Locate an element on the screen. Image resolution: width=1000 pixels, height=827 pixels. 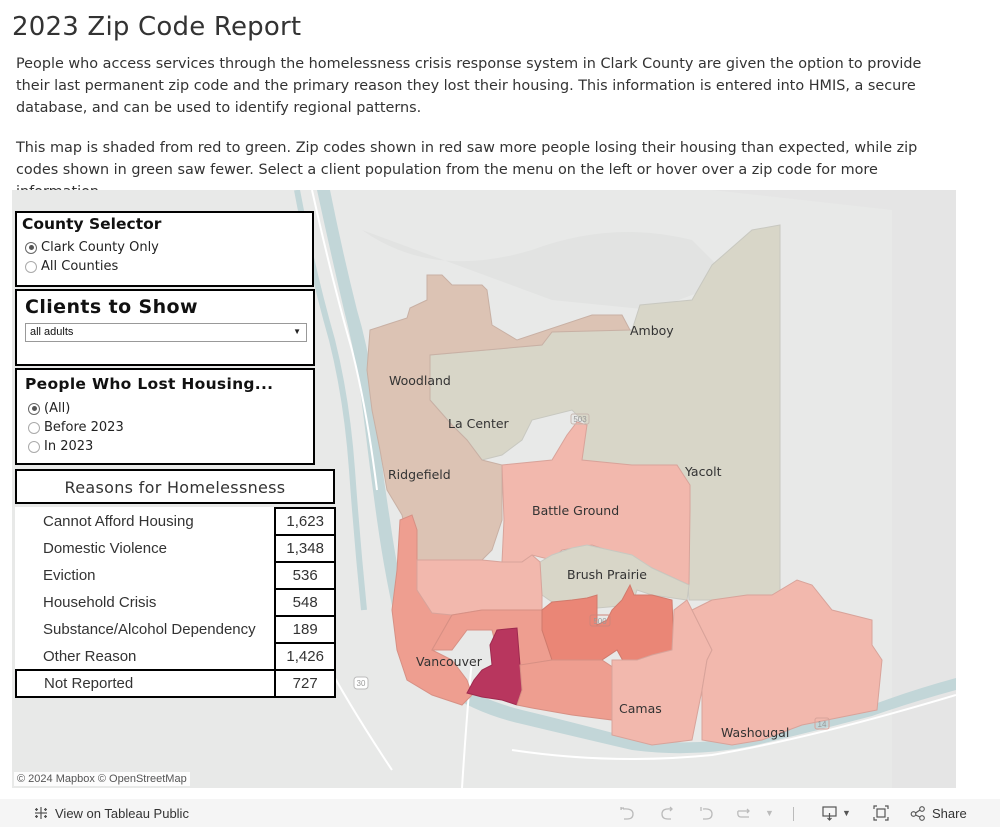
reason-label: Not Reported is located at coordinates (145, 683).